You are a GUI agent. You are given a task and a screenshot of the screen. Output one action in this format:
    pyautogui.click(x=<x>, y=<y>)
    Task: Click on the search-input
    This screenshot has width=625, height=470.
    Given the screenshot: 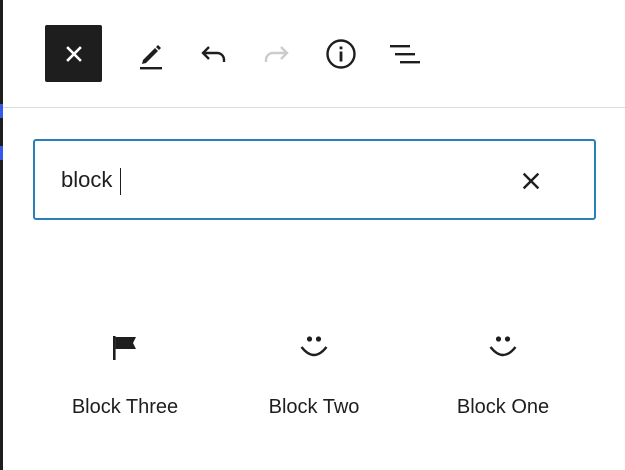 What is the action you would take?
    pyautogui.click(x=271, y=180)
    